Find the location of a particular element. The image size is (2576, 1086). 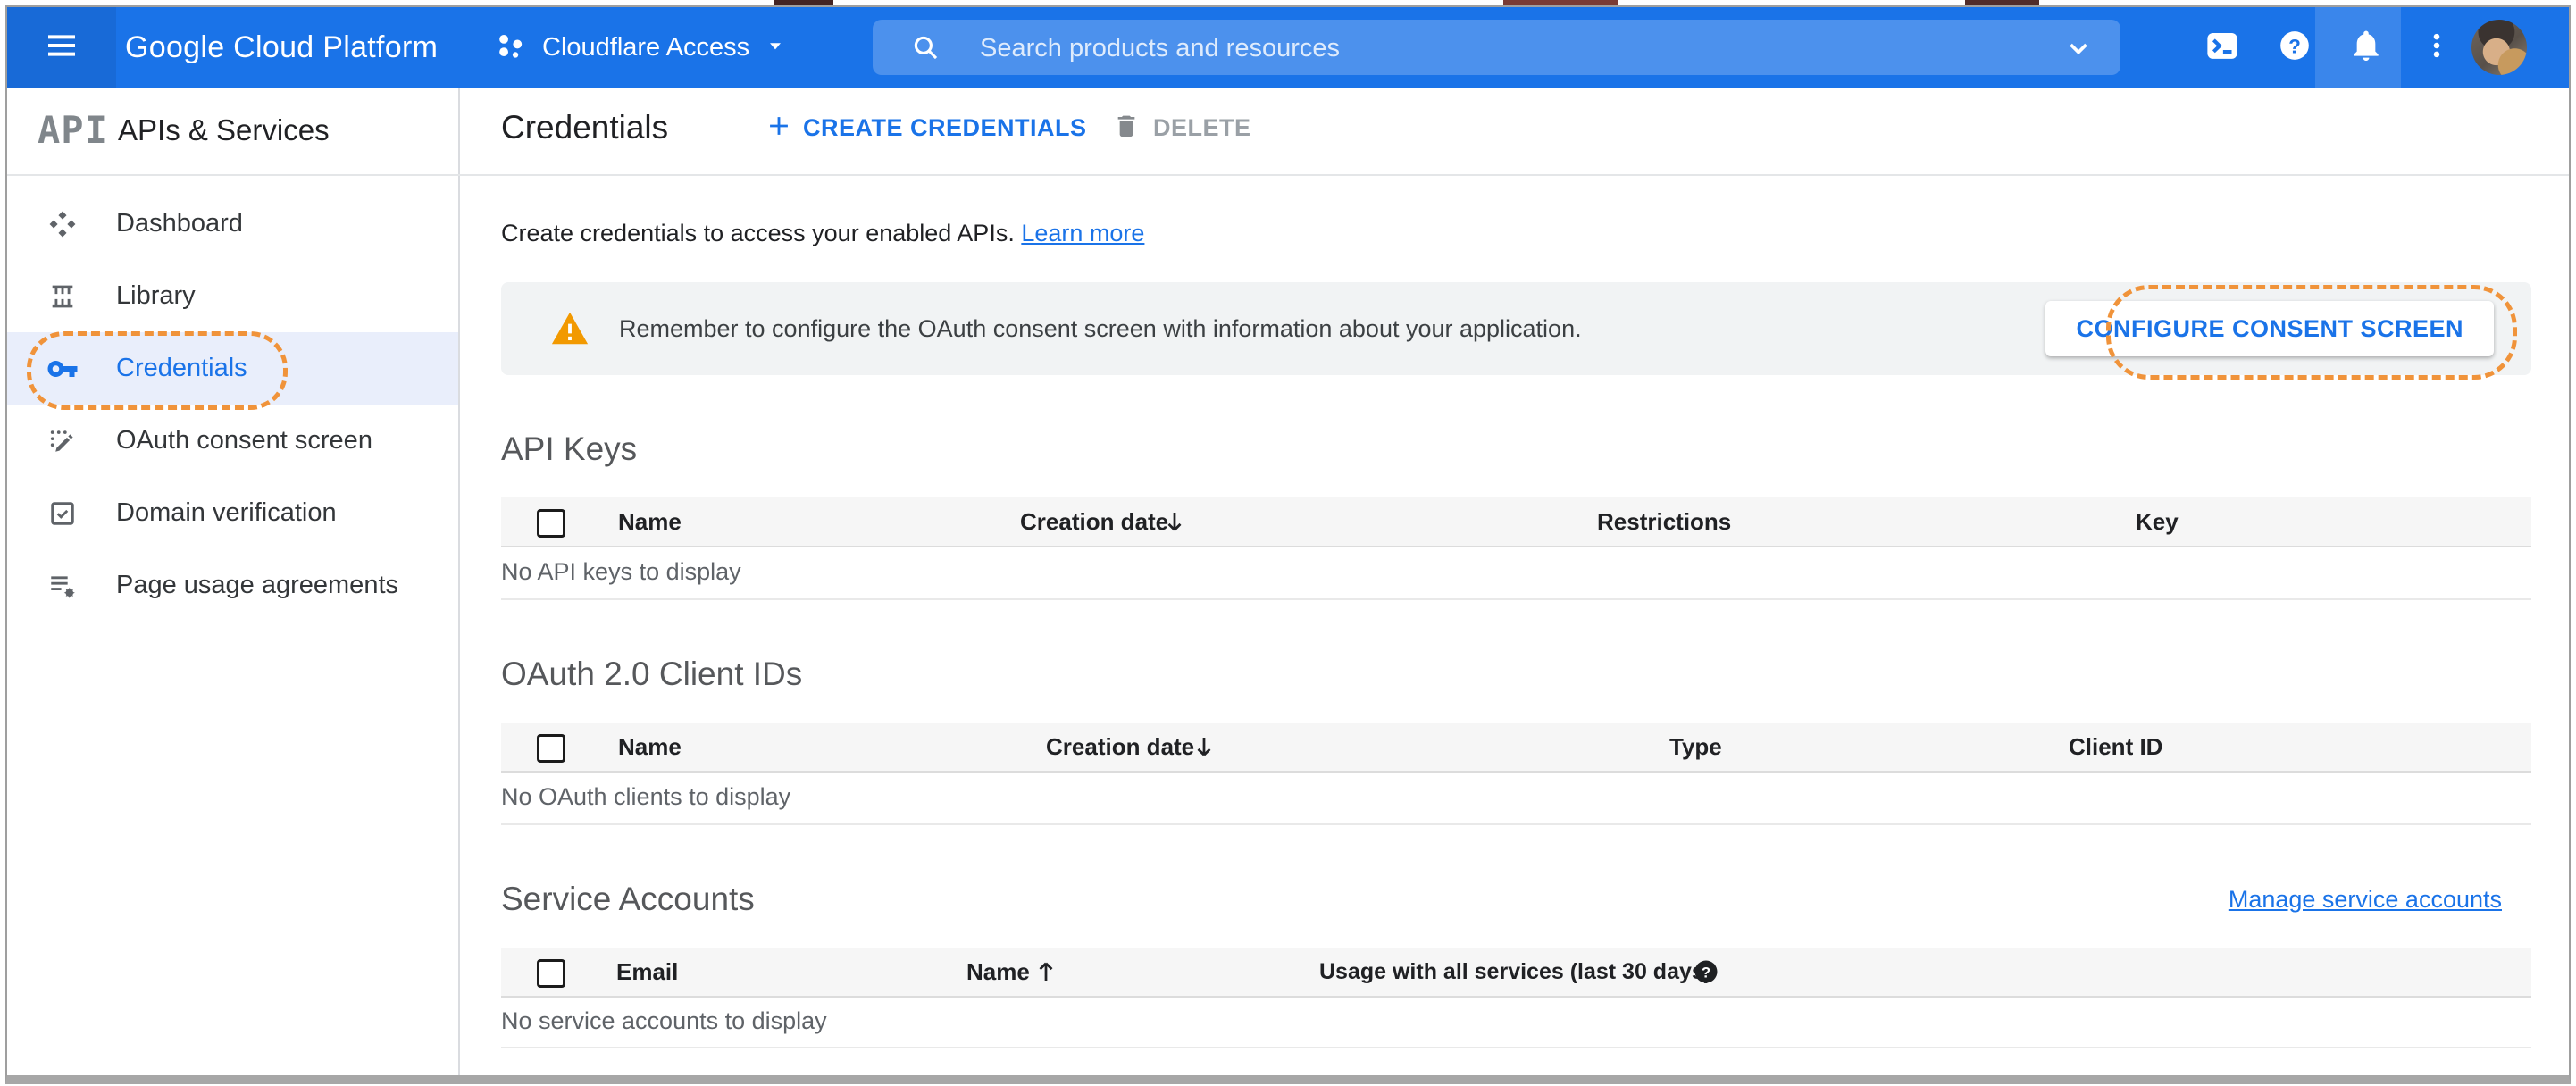

search-icon is located at coordinates (926, 49).